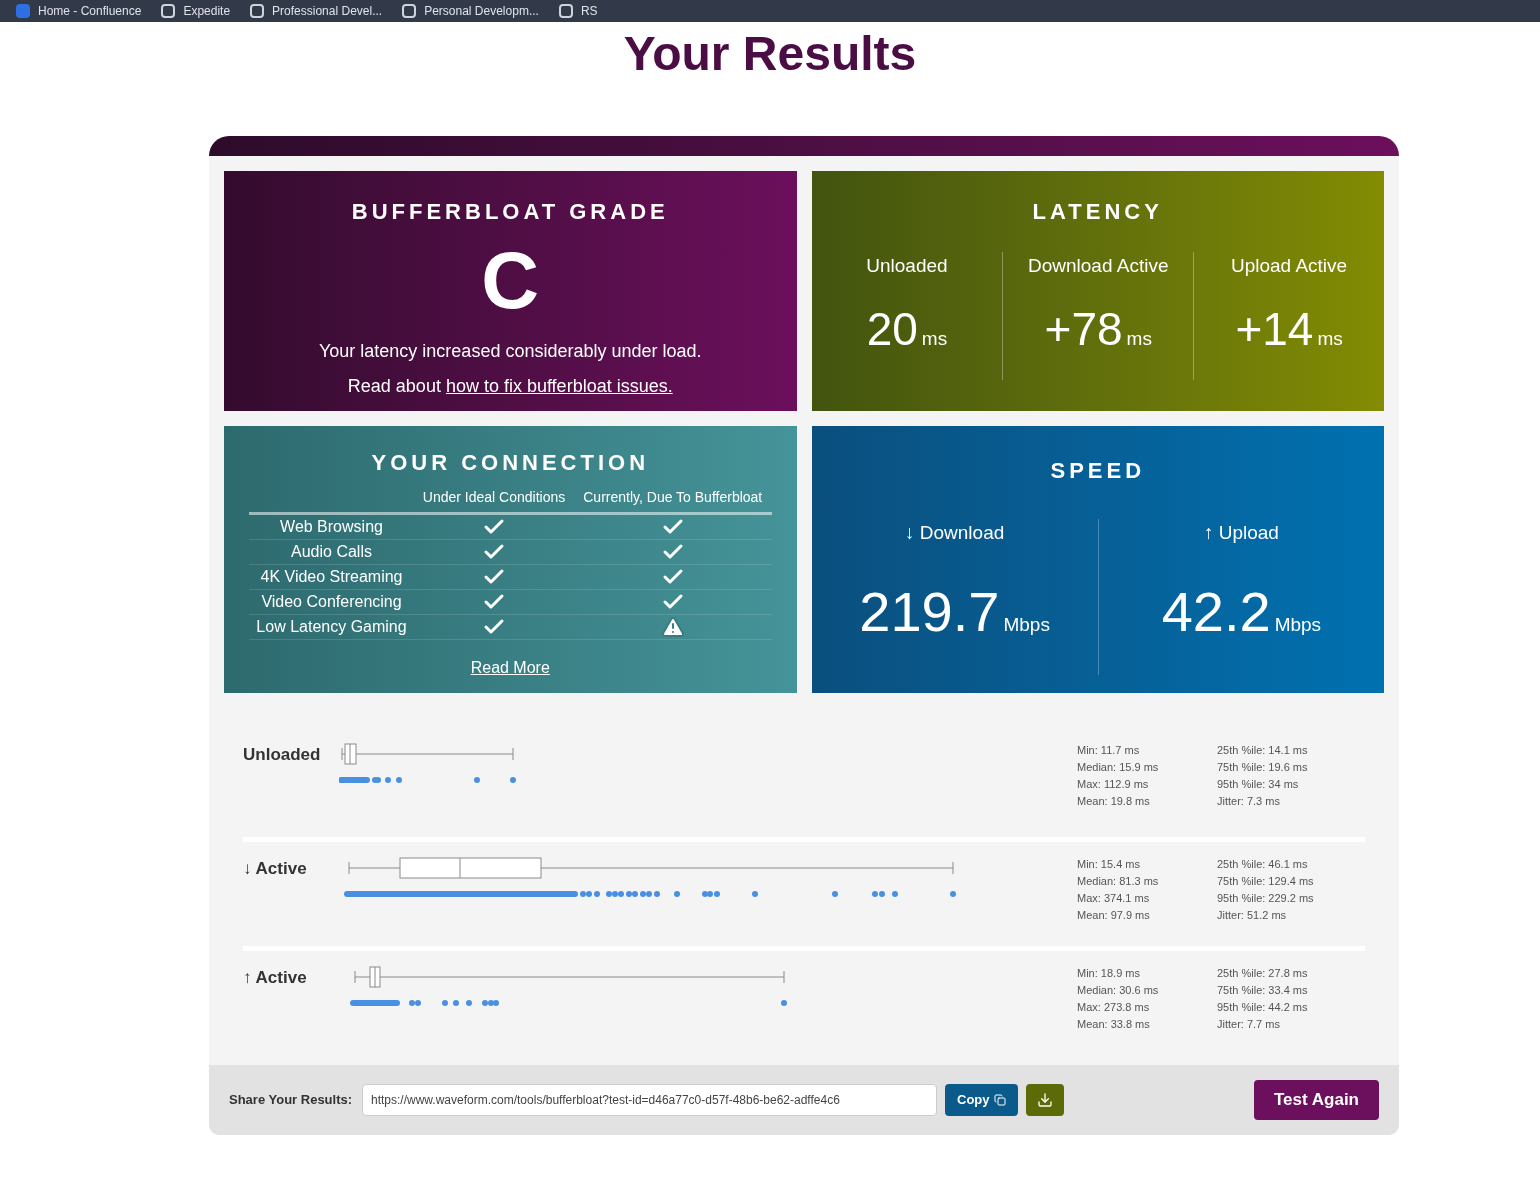 The width and height of the screenshot is (1540, 1184). I want to click on column-header: Under Ideal Conditions, so click(494, 497).